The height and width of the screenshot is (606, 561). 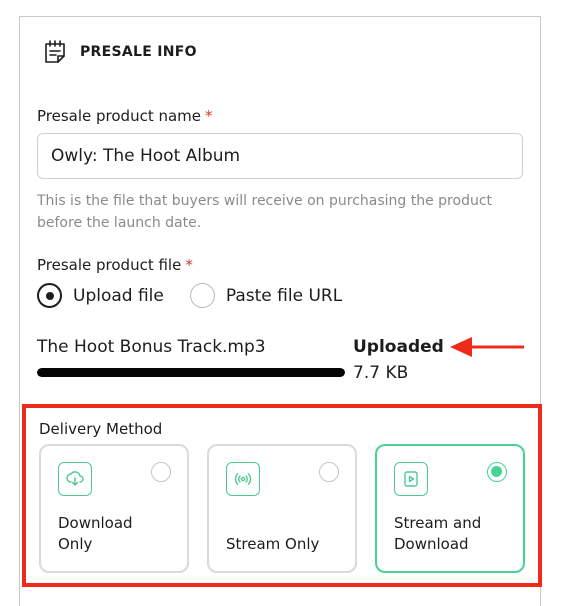 What do you see at coordinates (282, 508) in the screenshot?
I see `delivery-option-stream-only: Stream Only` at bounding box center [282, 508].